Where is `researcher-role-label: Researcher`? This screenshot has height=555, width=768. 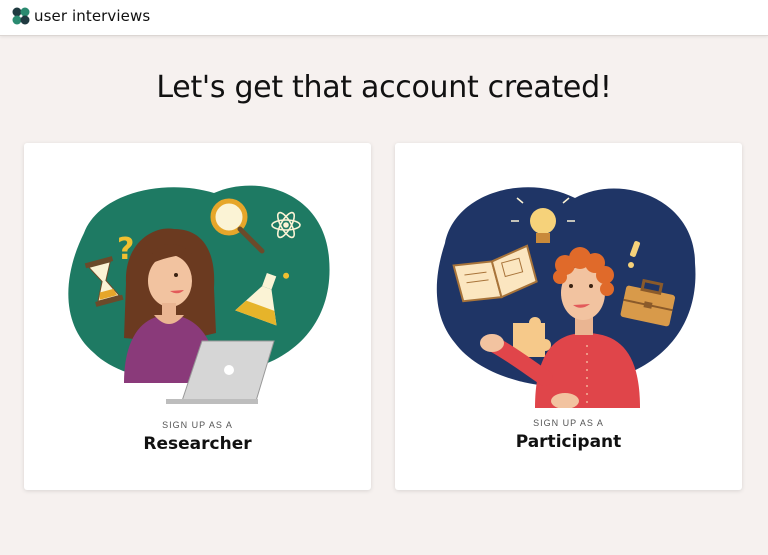
researcher-role-label: Researcher is located at coordinates (197, 444).